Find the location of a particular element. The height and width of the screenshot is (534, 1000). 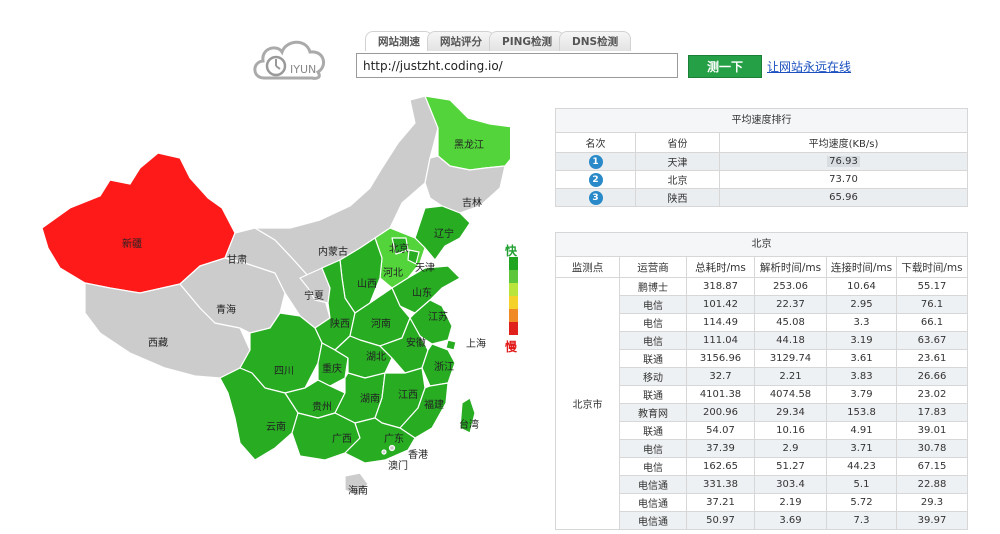

download-time-cell: 76.1 is located at coordinates (932, 304).